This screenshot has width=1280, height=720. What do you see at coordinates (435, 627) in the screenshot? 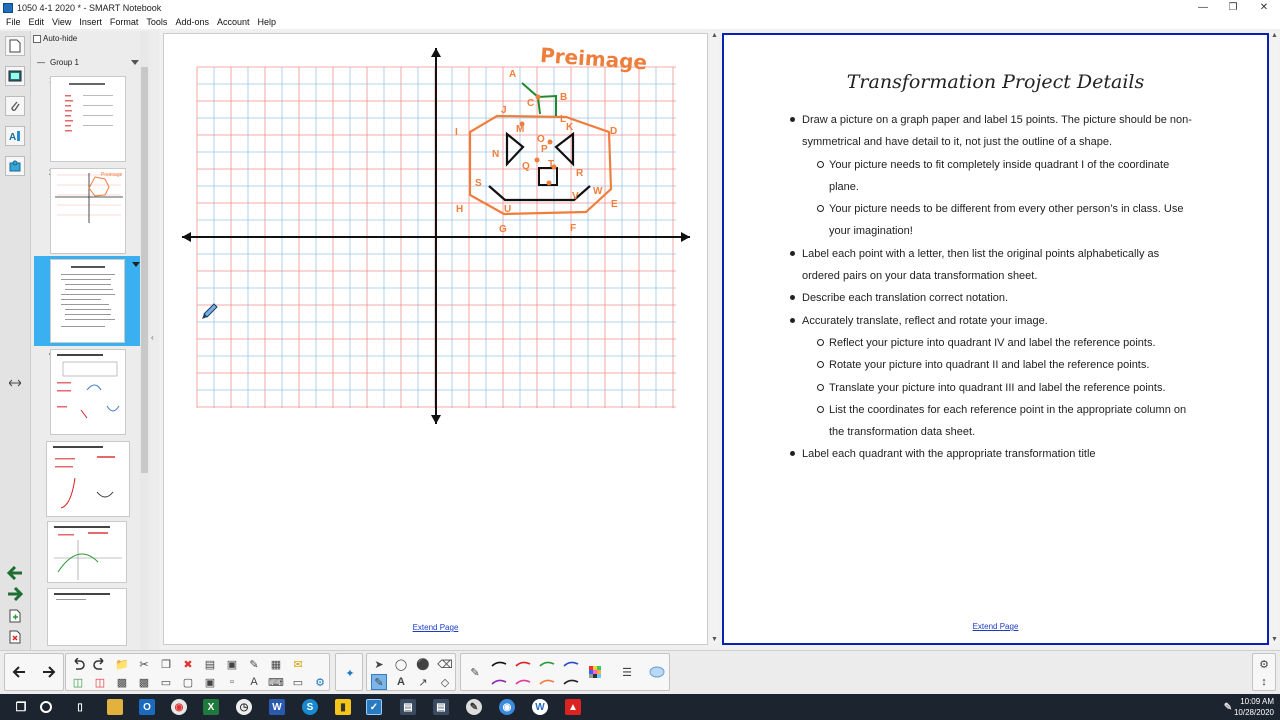
I see `extend-page-link-left: Extend Page` at bounding box center [435, 627].